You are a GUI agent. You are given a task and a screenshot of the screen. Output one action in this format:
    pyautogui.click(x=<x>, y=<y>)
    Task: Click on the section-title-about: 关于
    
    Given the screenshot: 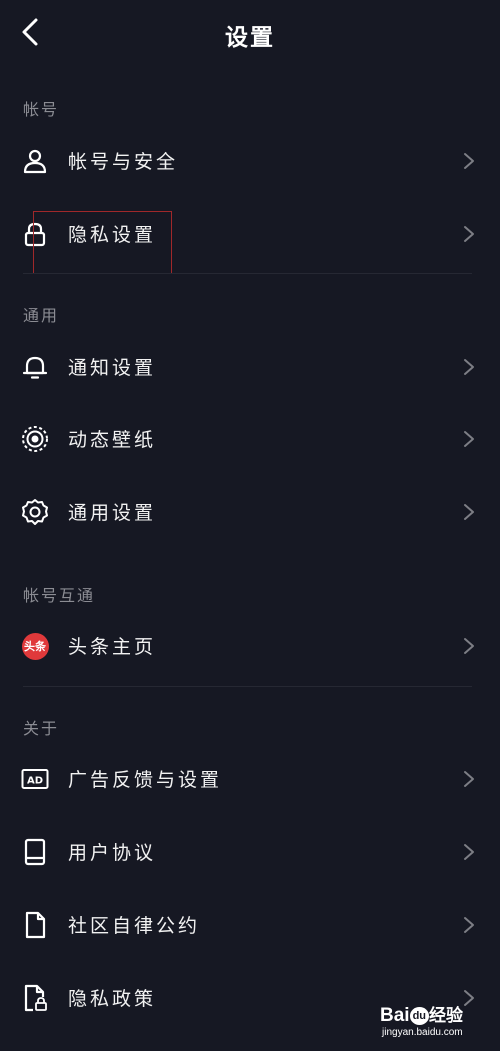 What is the action you would take?
    pyautogui.click(x=41, y=728)
    